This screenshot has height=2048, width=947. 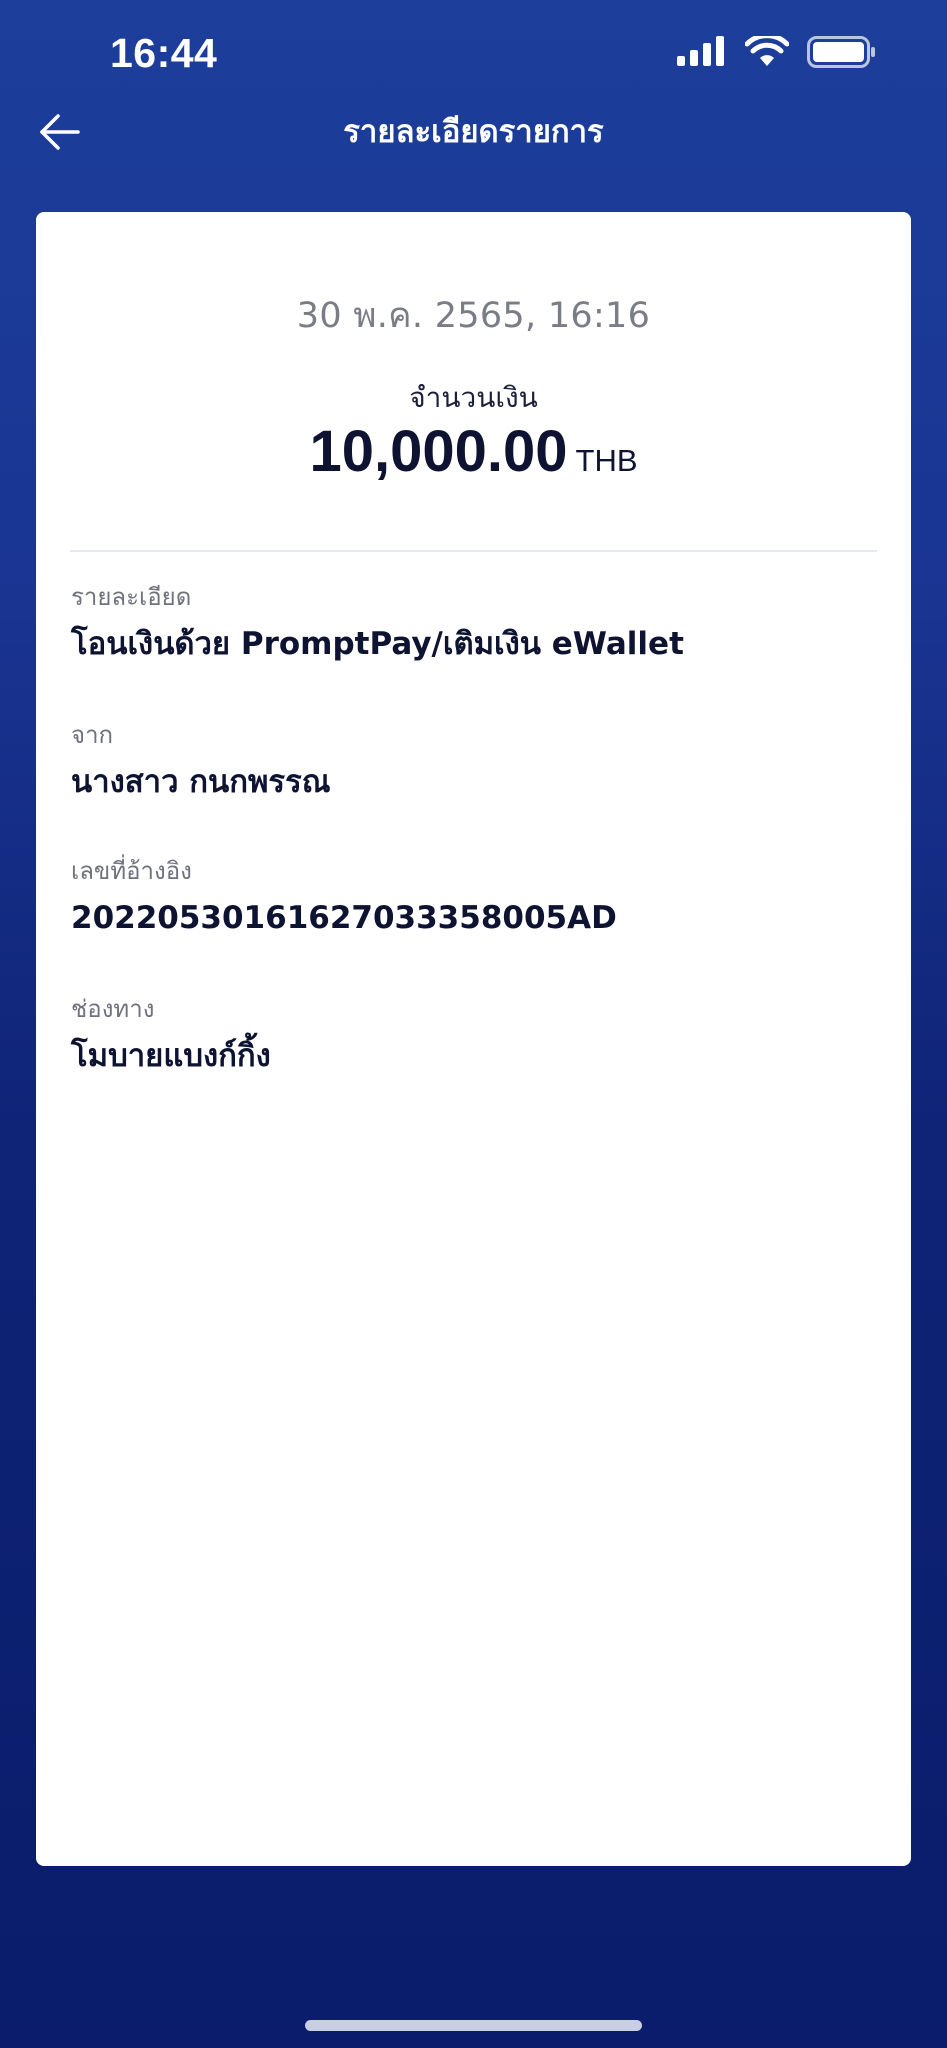 I want to click on cellular-signal-icon, so click(x=702, y=54).